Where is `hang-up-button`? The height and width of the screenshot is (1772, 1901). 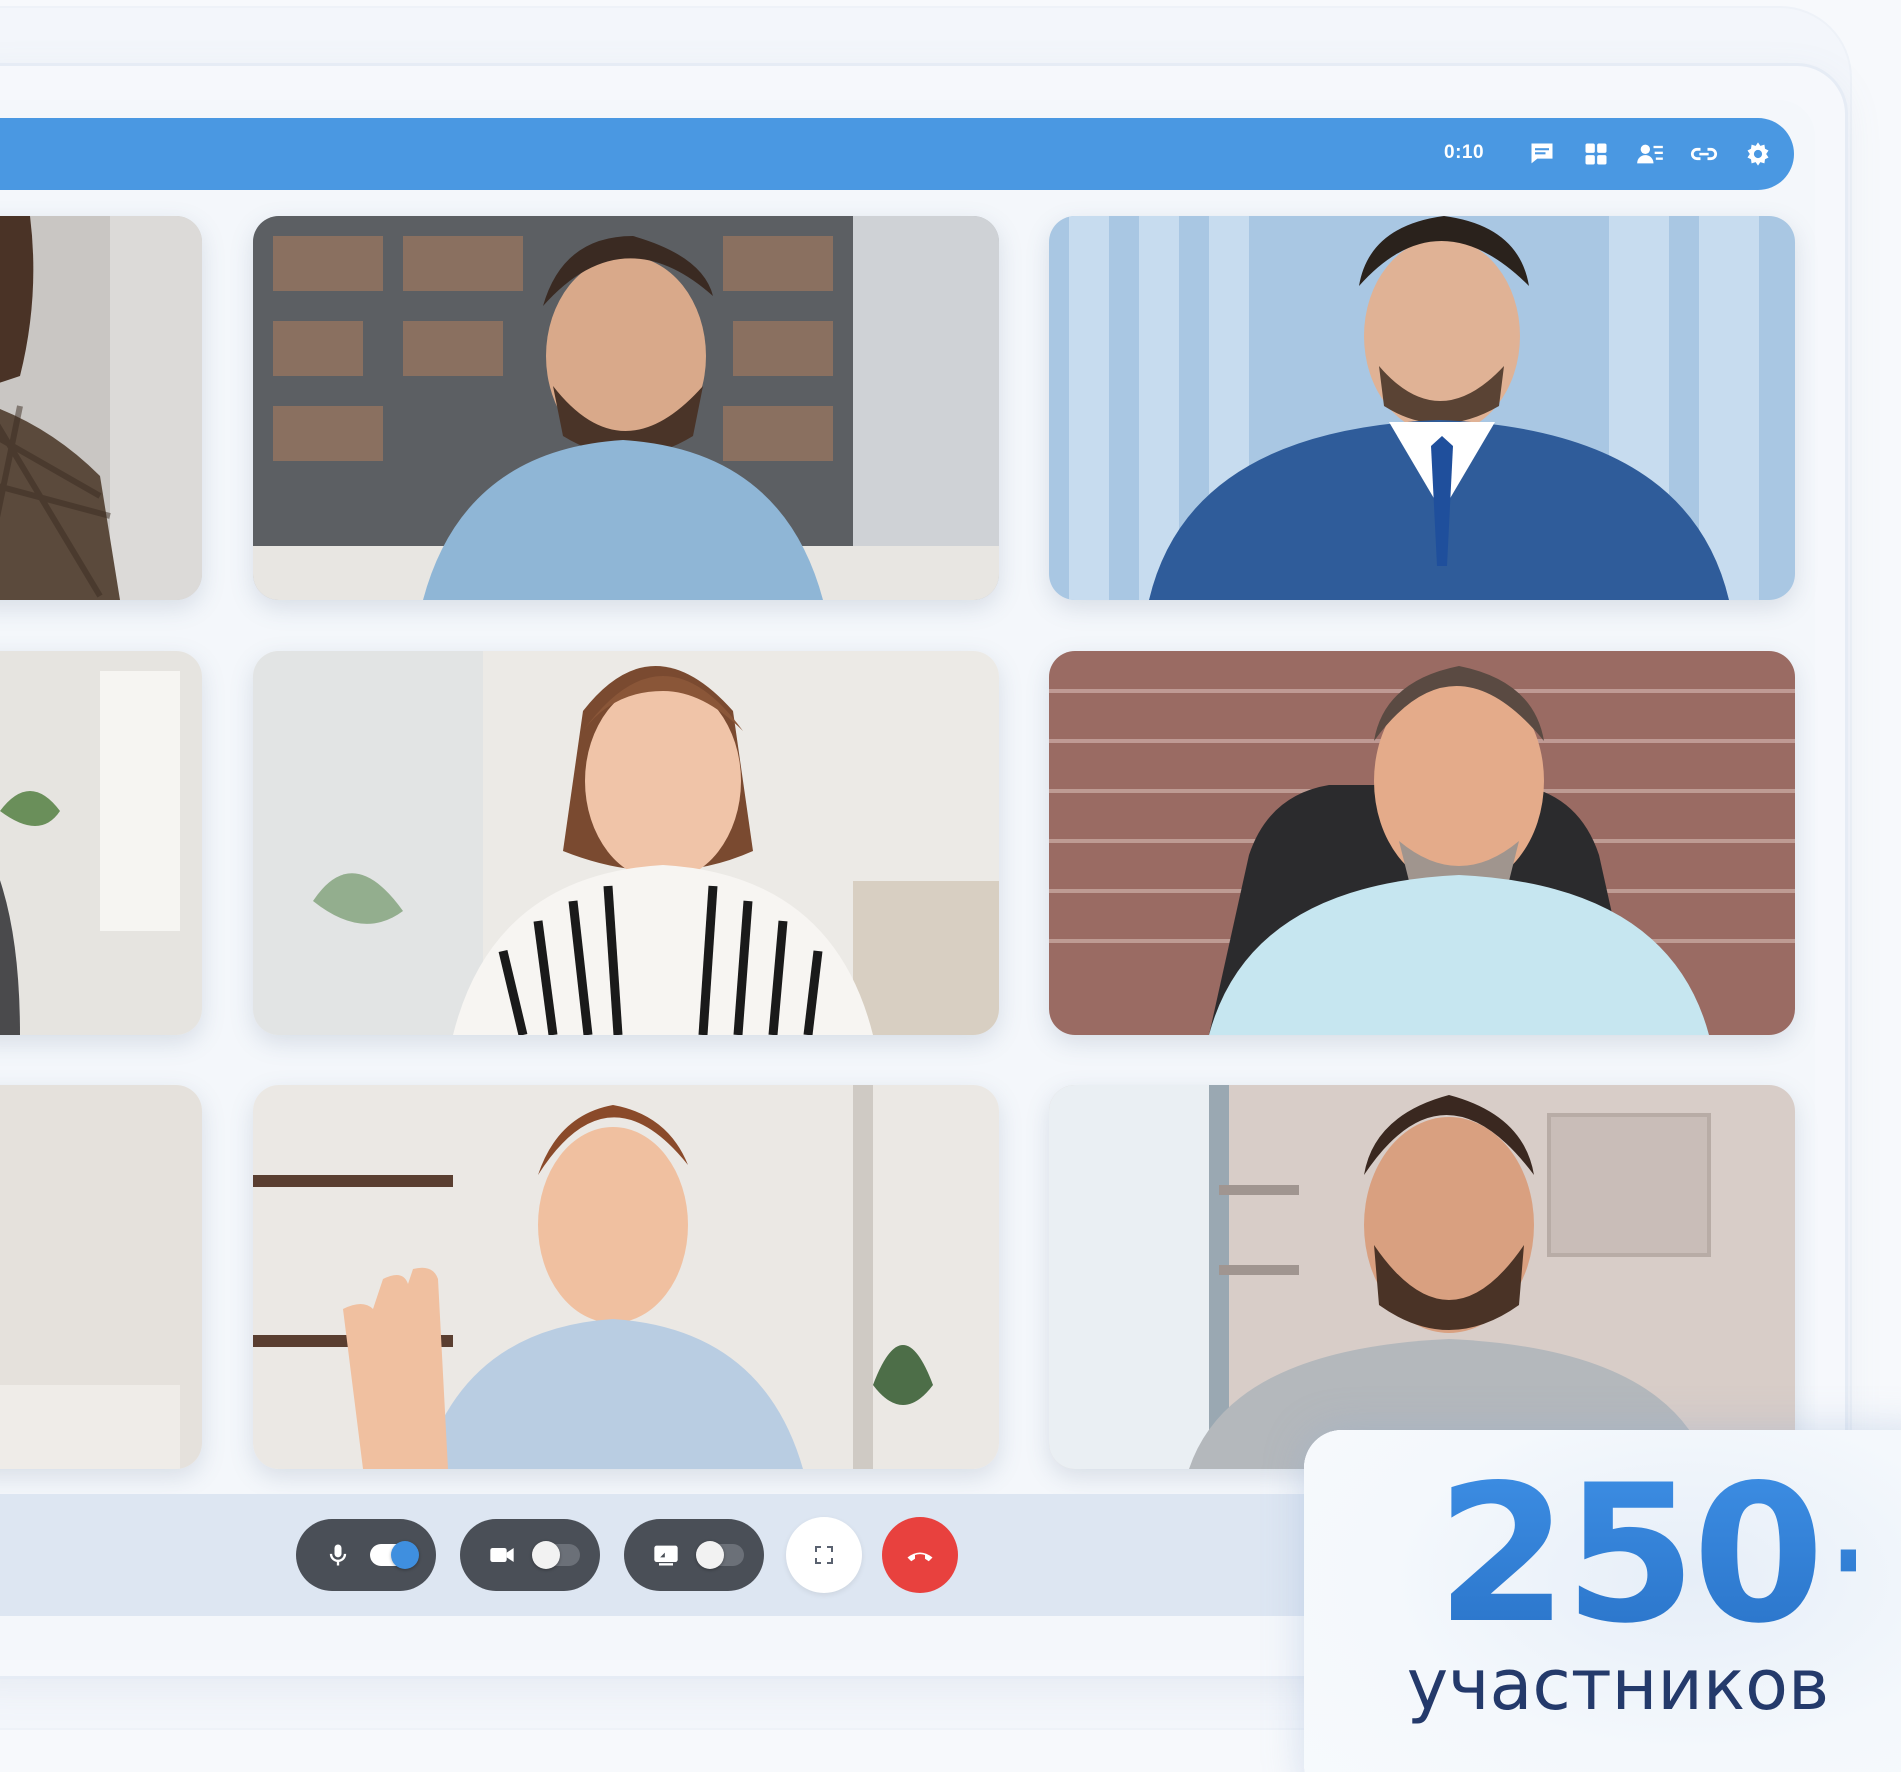
hang-up-button is located at coordinates (920, 1555).